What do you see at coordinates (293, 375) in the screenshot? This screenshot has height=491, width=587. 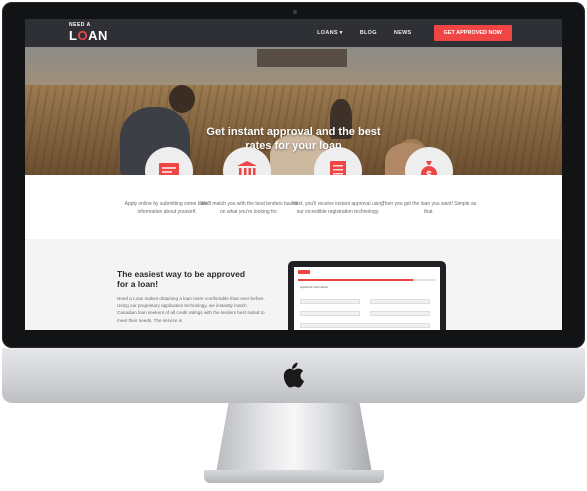 I see `apple-logo-icon` at bounding box center [293, 375].